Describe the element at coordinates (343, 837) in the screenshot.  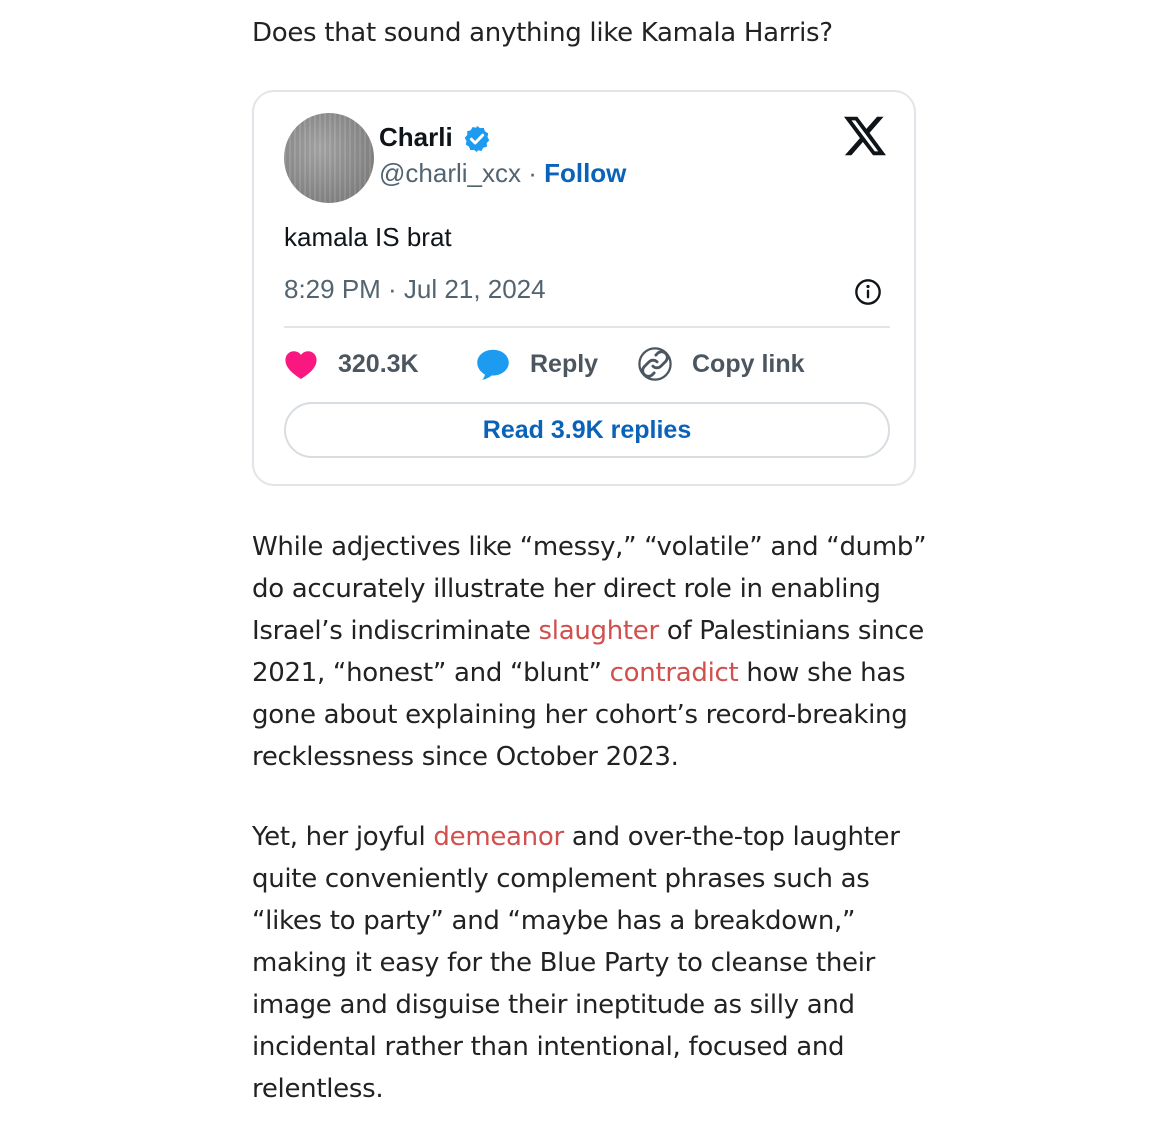
I see `paragraph-2-text-a: Yet, her joyful` at that location.